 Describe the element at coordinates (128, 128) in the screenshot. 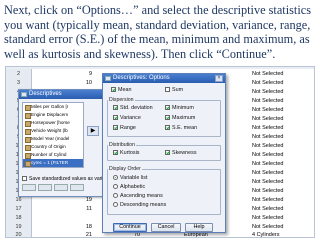

I see `range-label: Range` at that location.